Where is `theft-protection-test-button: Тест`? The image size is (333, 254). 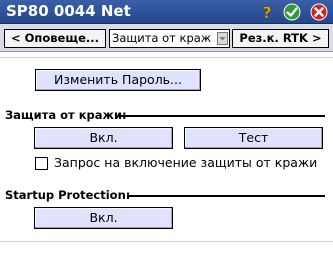 theft-protection-test-button: Тест is located at coordinates (253, 138).